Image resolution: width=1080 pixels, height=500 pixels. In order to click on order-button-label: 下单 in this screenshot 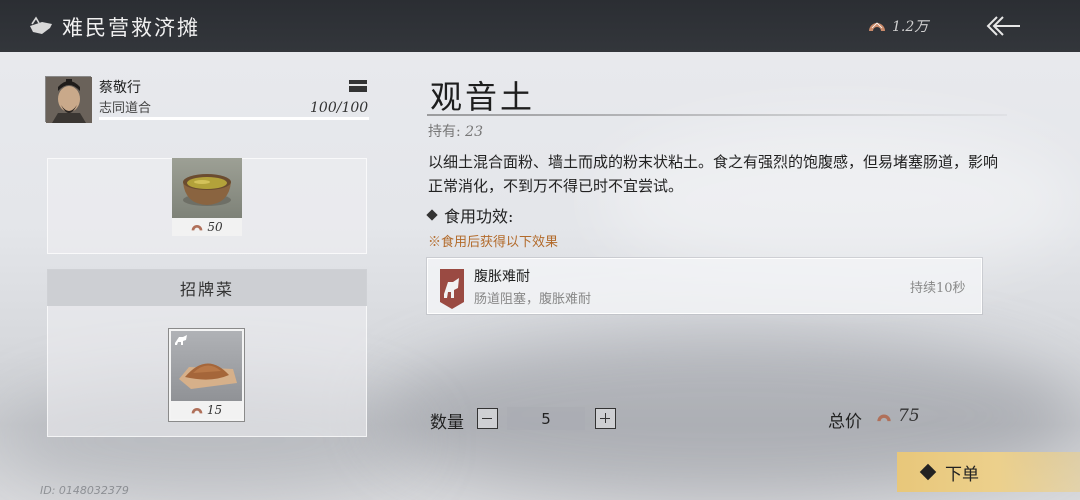, I will do `click(962, 474)`.